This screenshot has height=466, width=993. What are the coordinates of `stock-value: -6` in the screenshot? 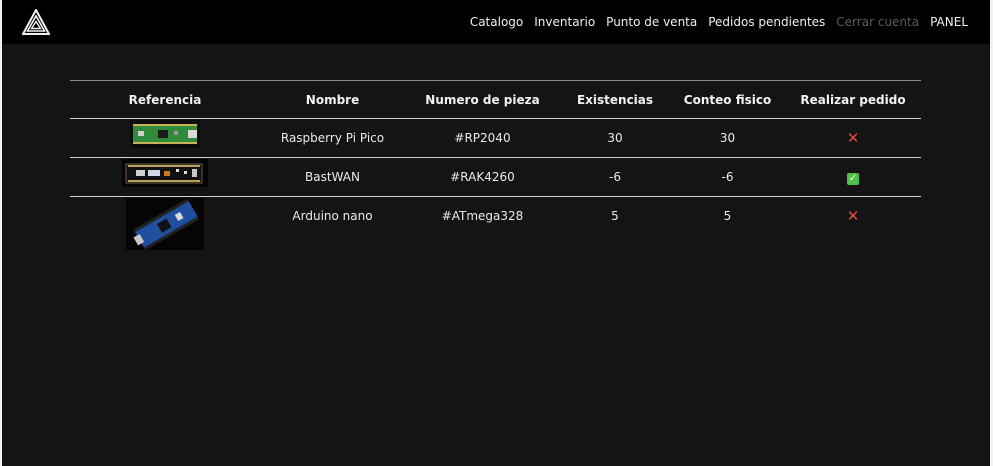 It's located at (615, 177).